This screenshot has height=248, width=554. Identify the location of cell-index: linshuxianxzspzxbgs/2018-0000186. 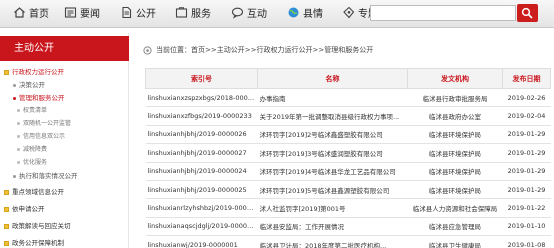
(201, 98).